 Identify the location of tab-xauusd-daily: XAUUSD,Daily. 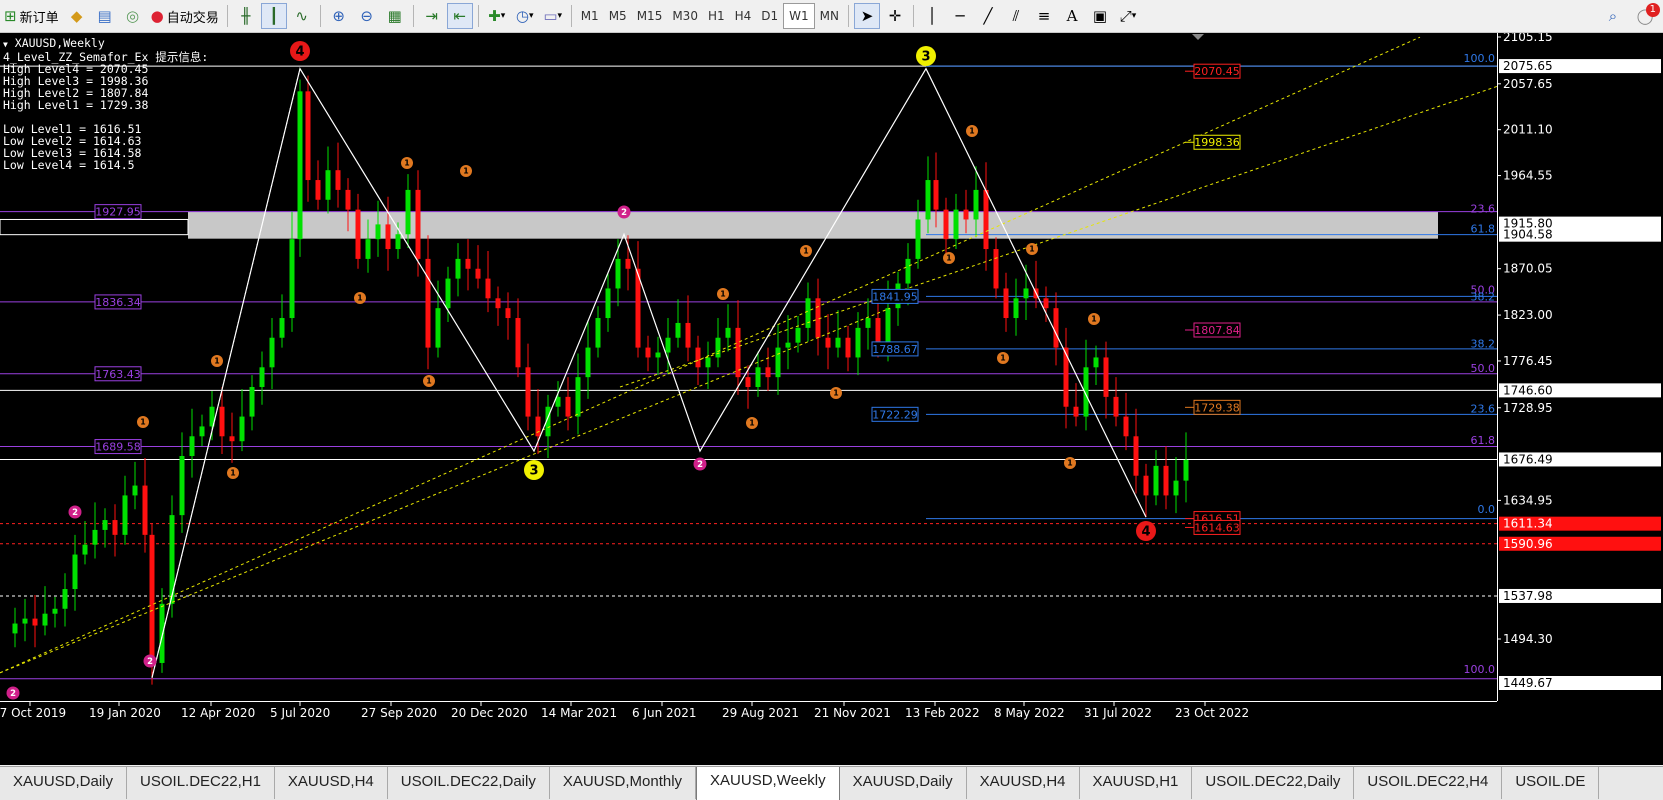
(64, 783).